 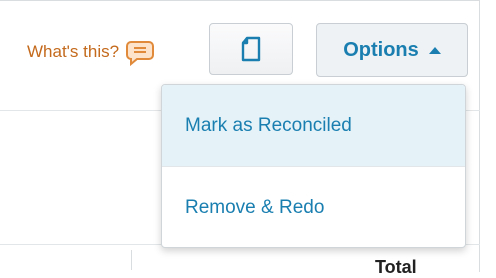 What do you see at coordinates (255, 207) in the screenshot?
I see `menu-item-label: Remove & Redo` at bounding box center [255, 207].